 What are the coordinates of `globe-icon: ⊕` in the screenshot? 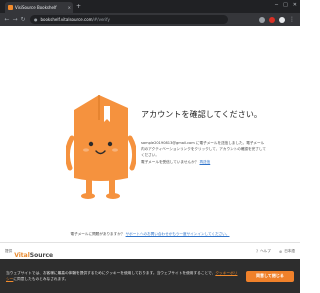 It's located at (280, 251).